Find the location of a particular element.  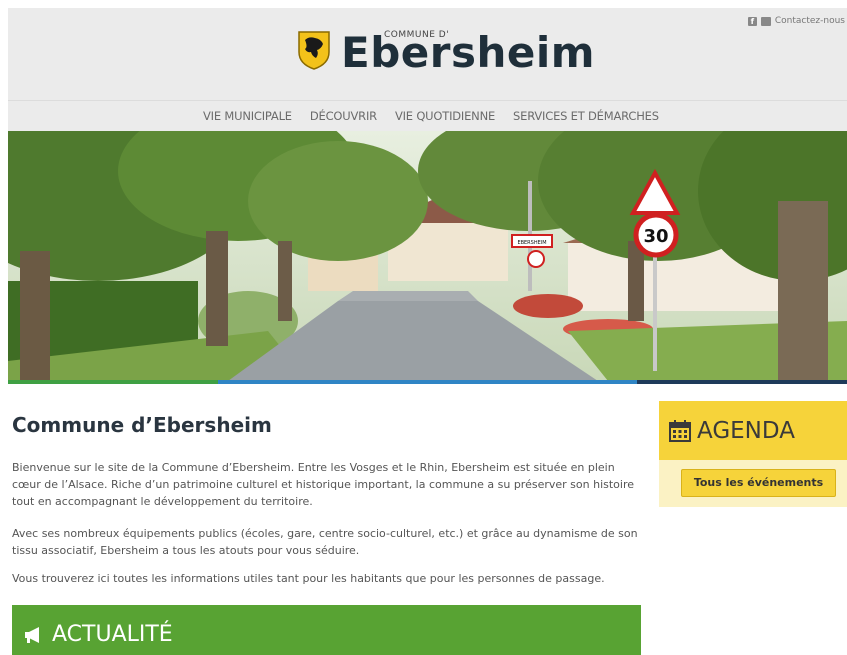

speed-limit-sign: 30 is located at coordinates (655, 236).